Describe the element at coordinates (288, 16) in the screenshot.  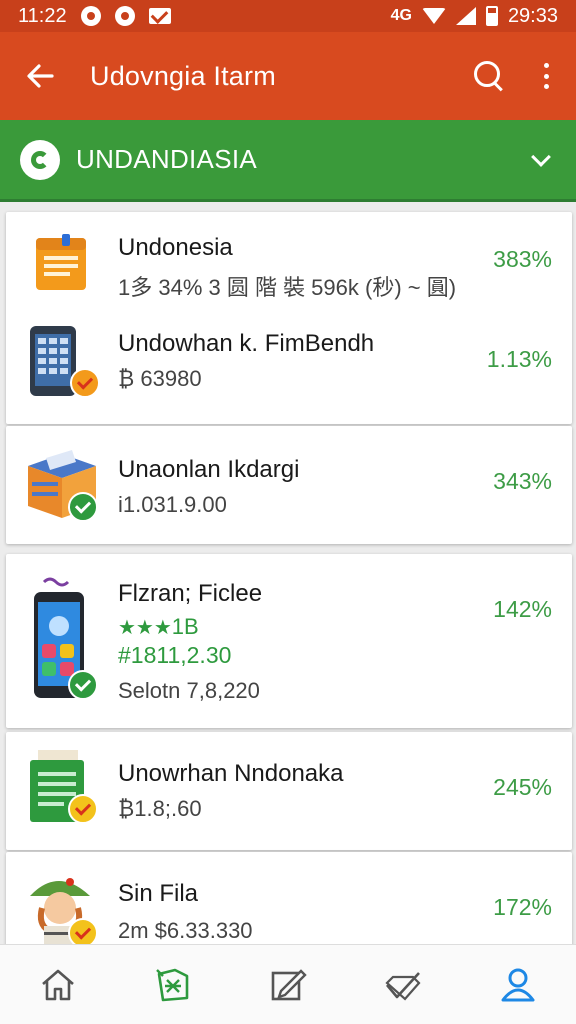
I see `status-bar: 11:22 4G 29:33` at that location.